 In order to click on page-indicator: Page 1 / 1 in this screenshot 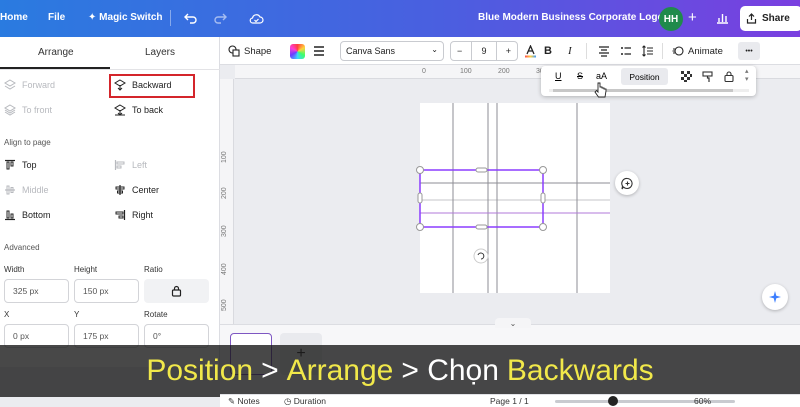, I will do `click(509, 401)`.